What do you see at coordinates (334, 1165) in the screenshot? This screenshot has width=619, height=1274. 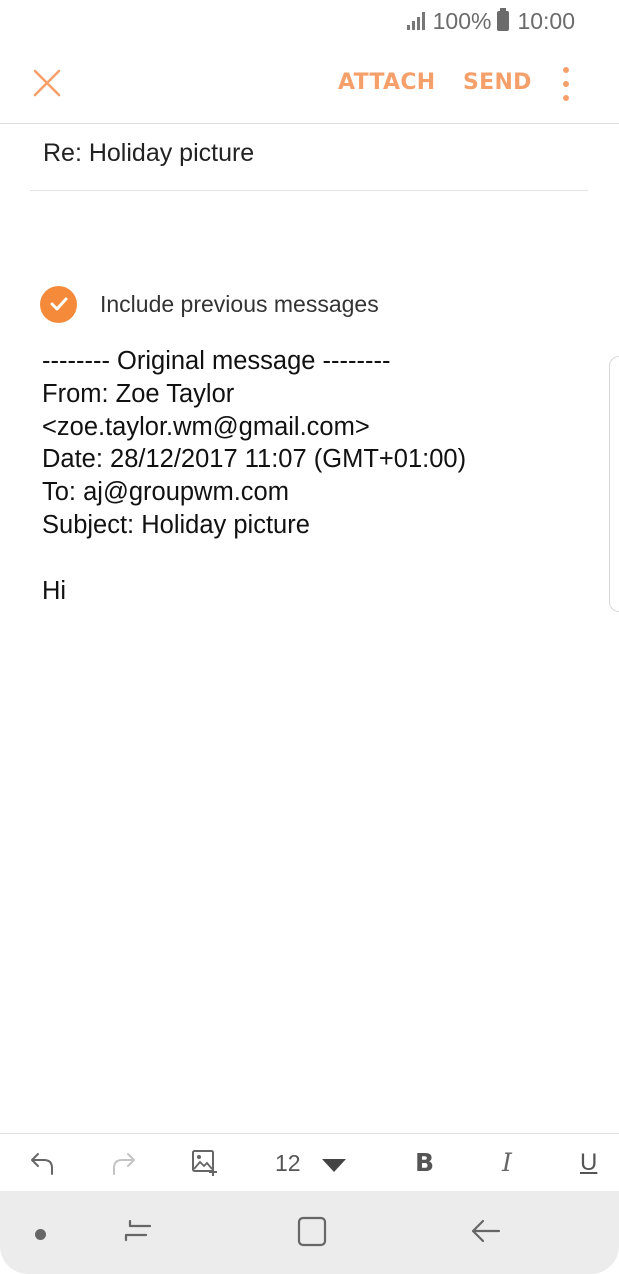 I see `font-size-dropdown-icon` at bounding box center [334, 1165].